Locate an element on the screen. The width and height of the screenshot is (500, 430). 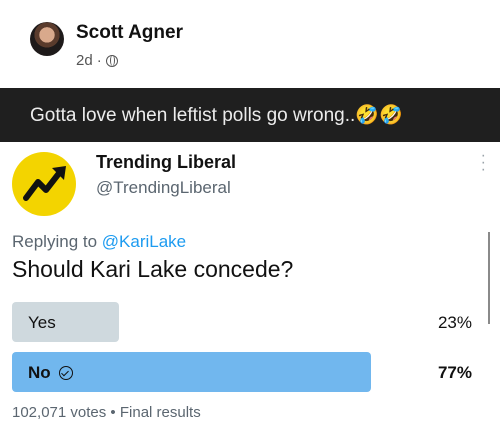
results-status: Final results is located at coordinates (160, 412).